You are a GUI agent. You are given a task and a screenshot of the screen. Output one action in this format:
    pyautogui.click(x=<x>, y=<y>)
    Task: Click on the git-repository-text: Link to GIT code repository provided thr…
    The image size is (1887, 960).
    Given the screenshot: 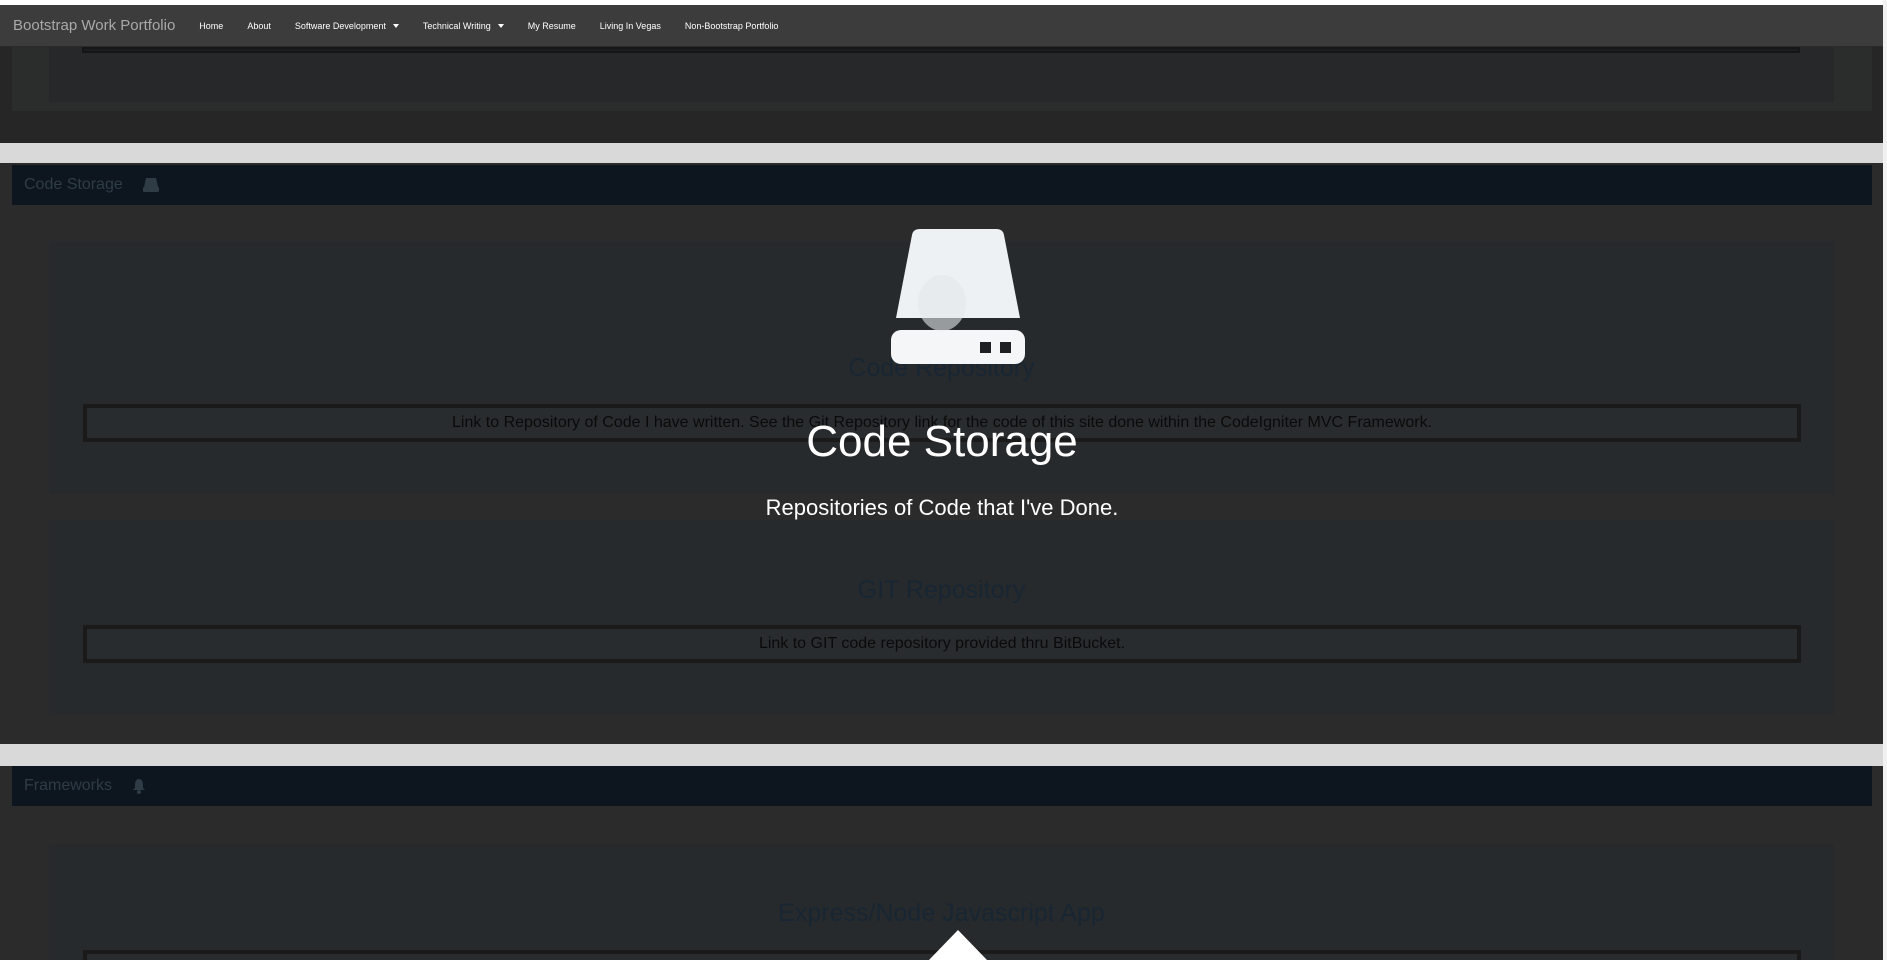 What is the action you would take?
    pyautogui.click(x=942, y=643)
    